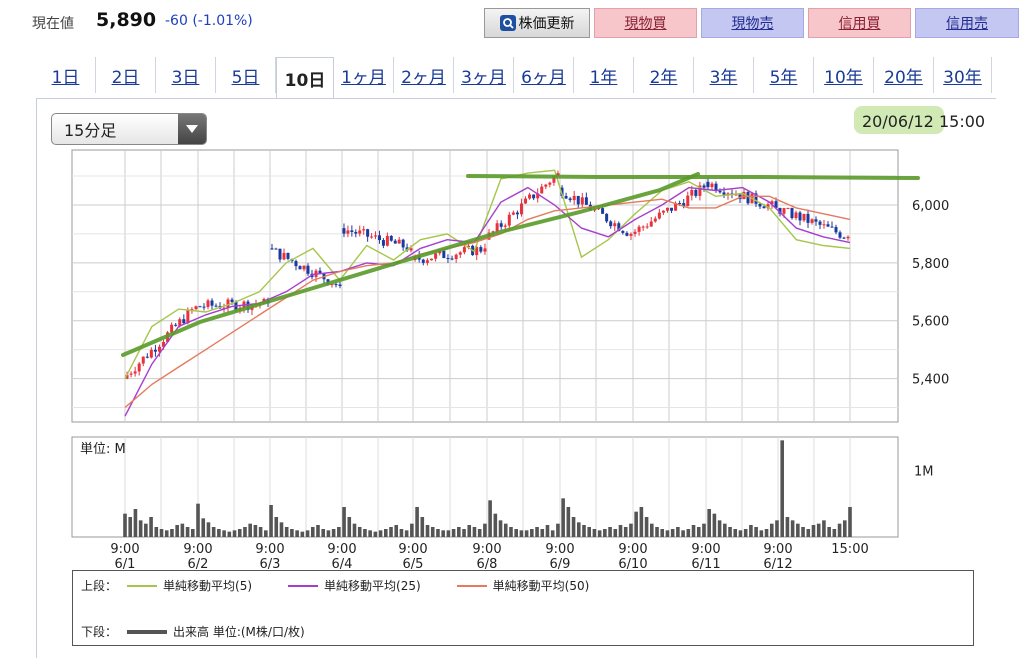 This screenshot has width=1024, height=658. I want to click on x-tick-time: 15:00, so click(849, 549).